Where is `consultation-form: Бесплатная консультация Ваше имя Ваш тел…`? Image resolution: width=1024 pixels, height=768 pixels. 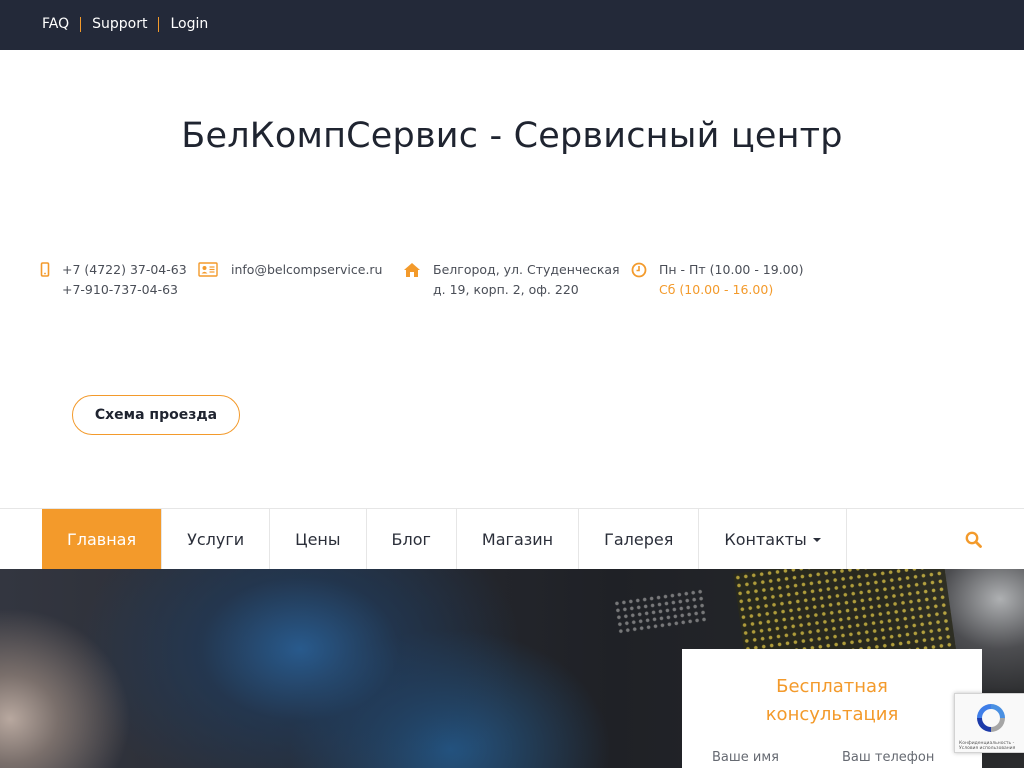 consultation-form: Бесплатная консультация Ваше имя Ваш тел… is located at coordinates (832, 708).